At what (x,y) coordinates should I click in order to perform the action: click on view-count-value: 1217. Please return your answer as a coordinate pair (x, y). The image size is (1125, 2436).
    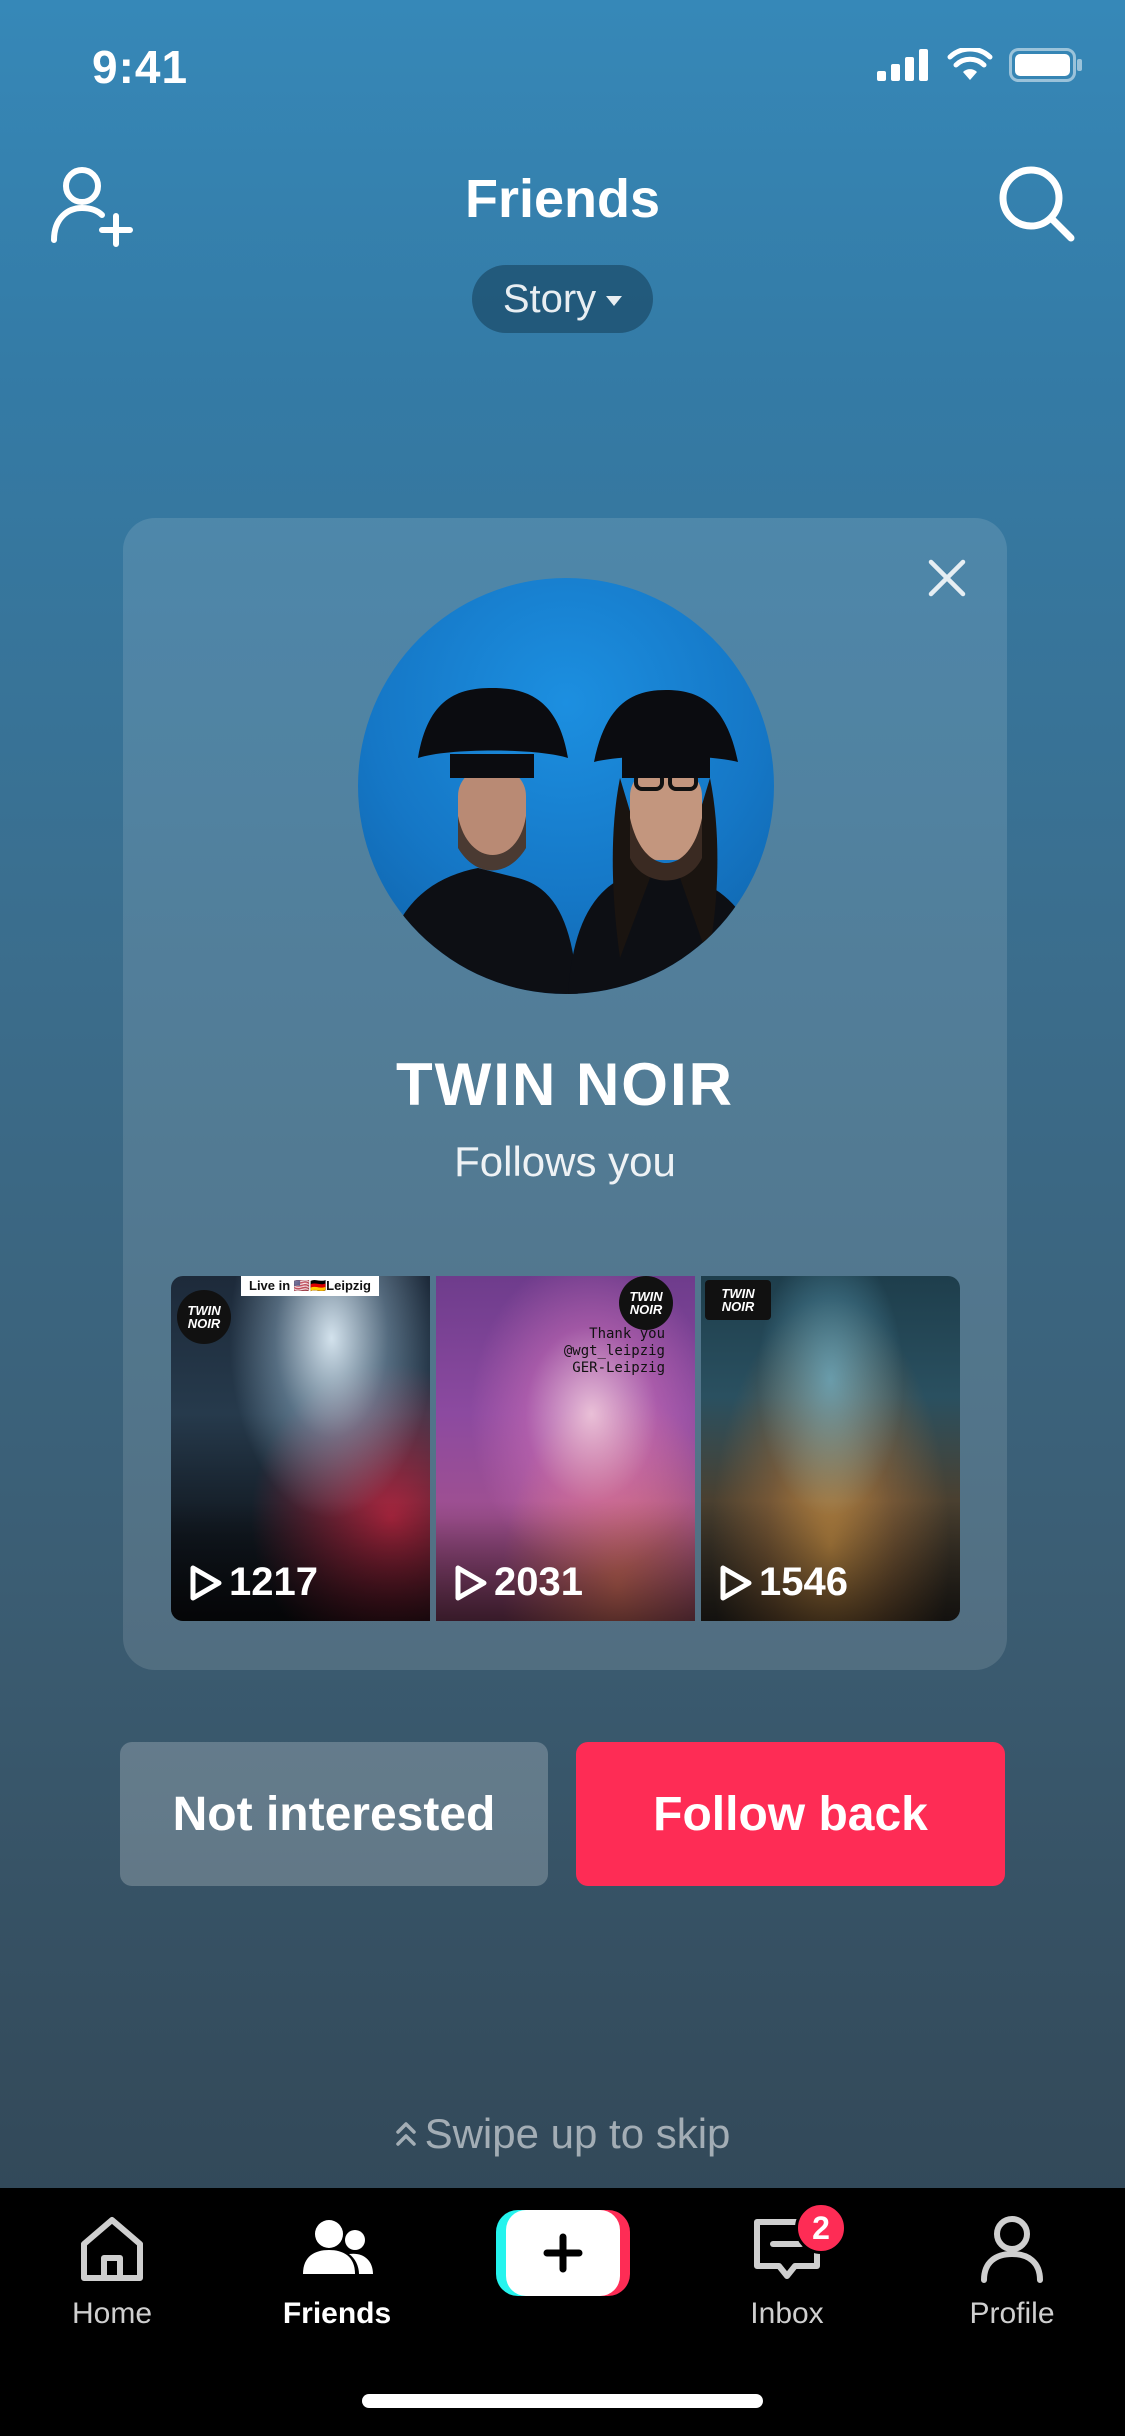
    Looking at the image, I should click on (273, 1582).